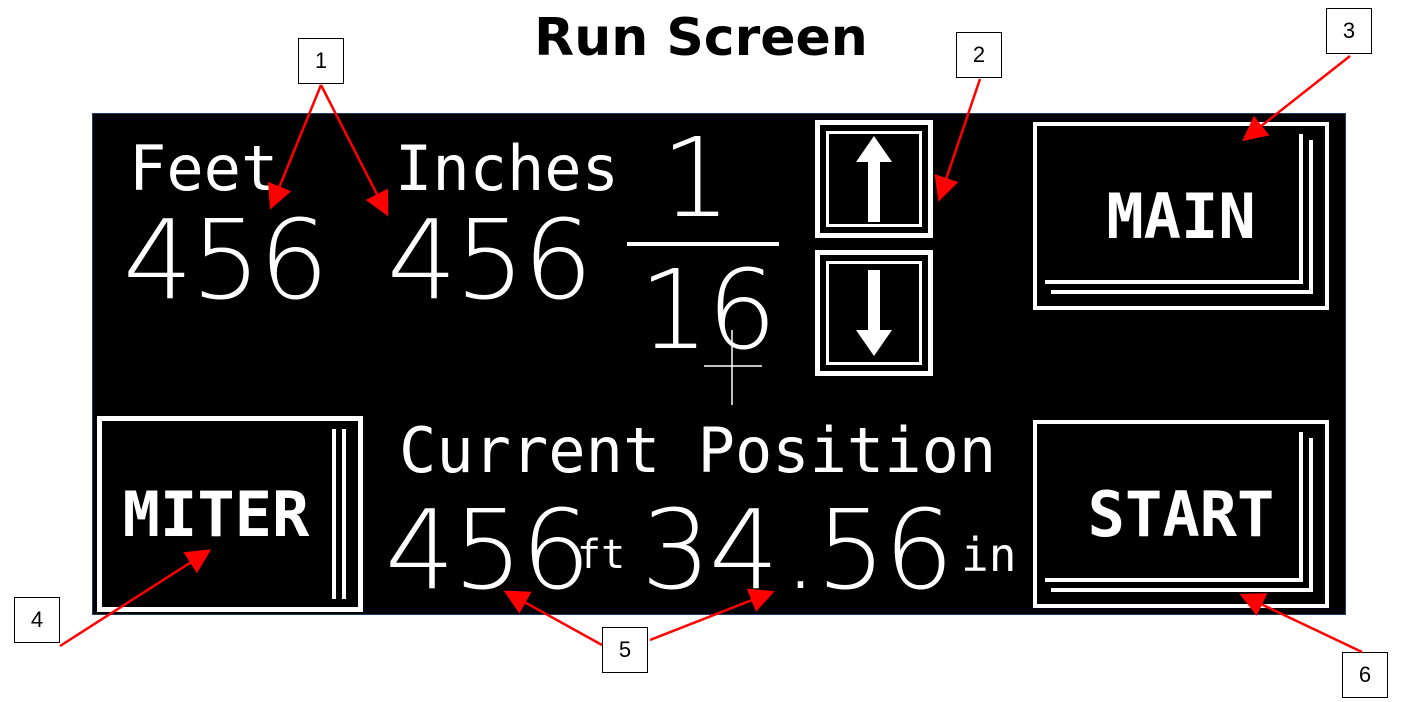 The image size is (1402, 702). I want to click on callout-2-arrow, so click(958, 140).